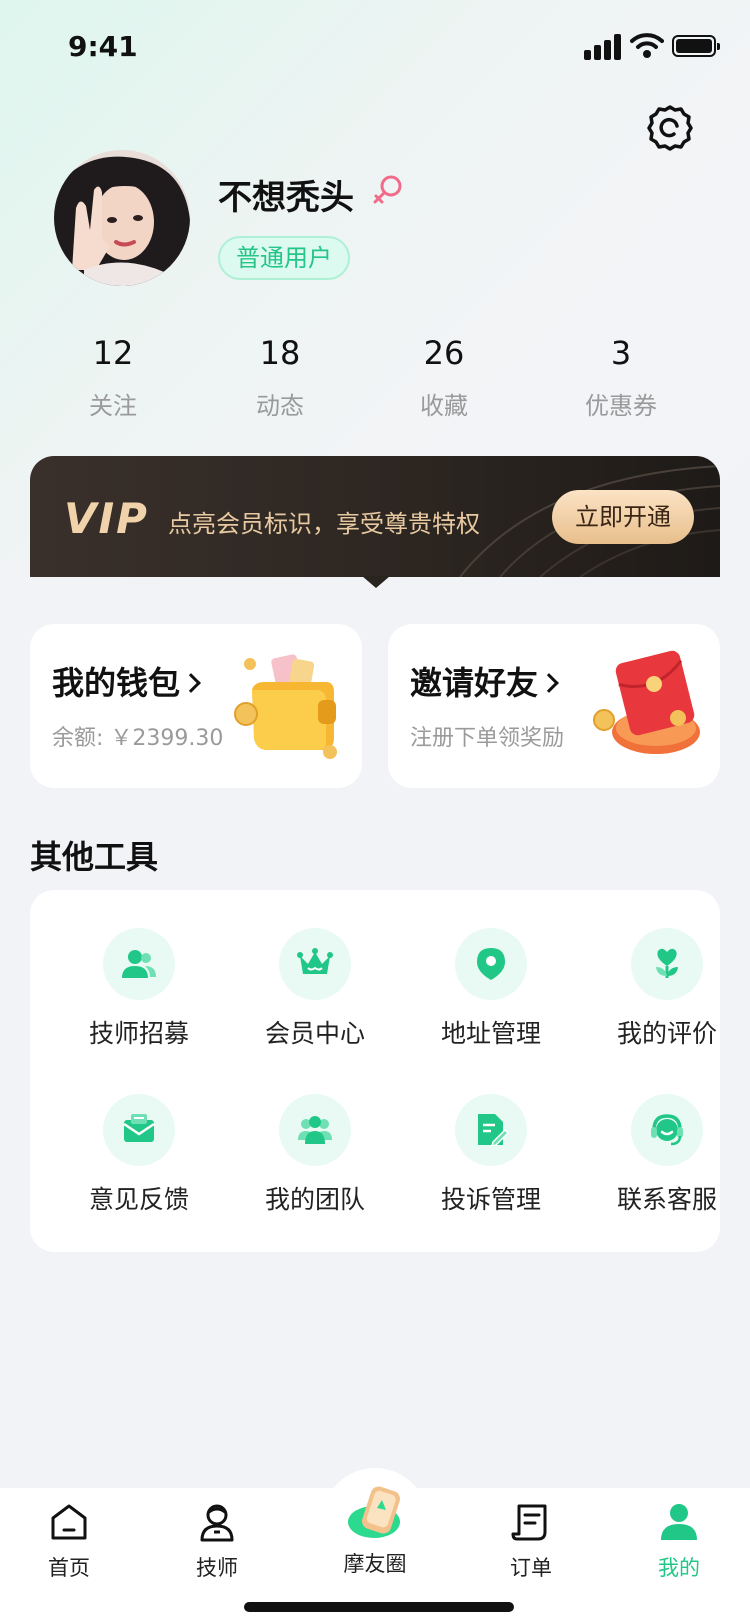  I want to click on stat-label: 关注, so click(113, 406).